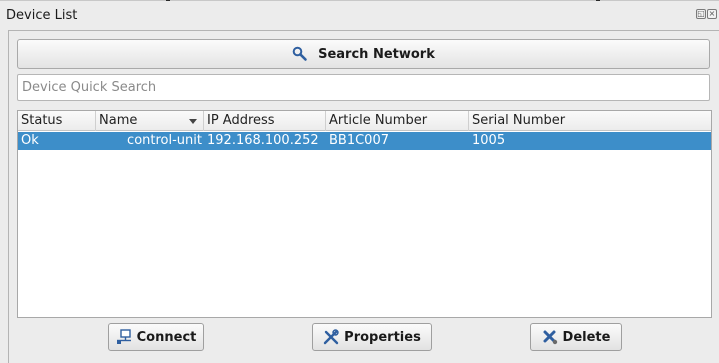  Describe the element at coordinates (359, 0) in the screenshot. I see `top-border` at that location.